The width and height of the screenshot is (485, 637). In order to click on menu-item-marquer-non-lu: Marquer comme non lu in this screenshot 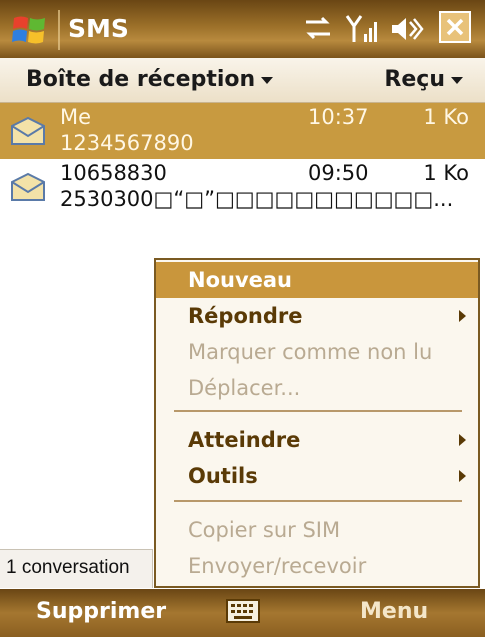, I will do `click(317, 352)`.